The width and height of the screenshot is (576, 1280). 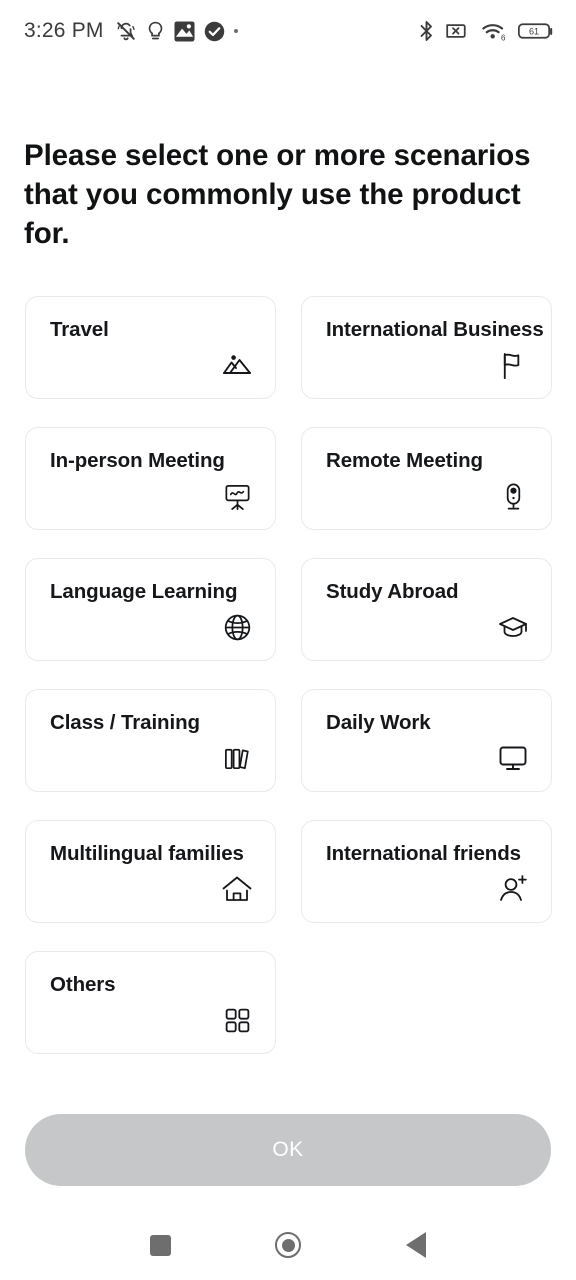 I want to click on books-icon, so click(x=237, y=758).